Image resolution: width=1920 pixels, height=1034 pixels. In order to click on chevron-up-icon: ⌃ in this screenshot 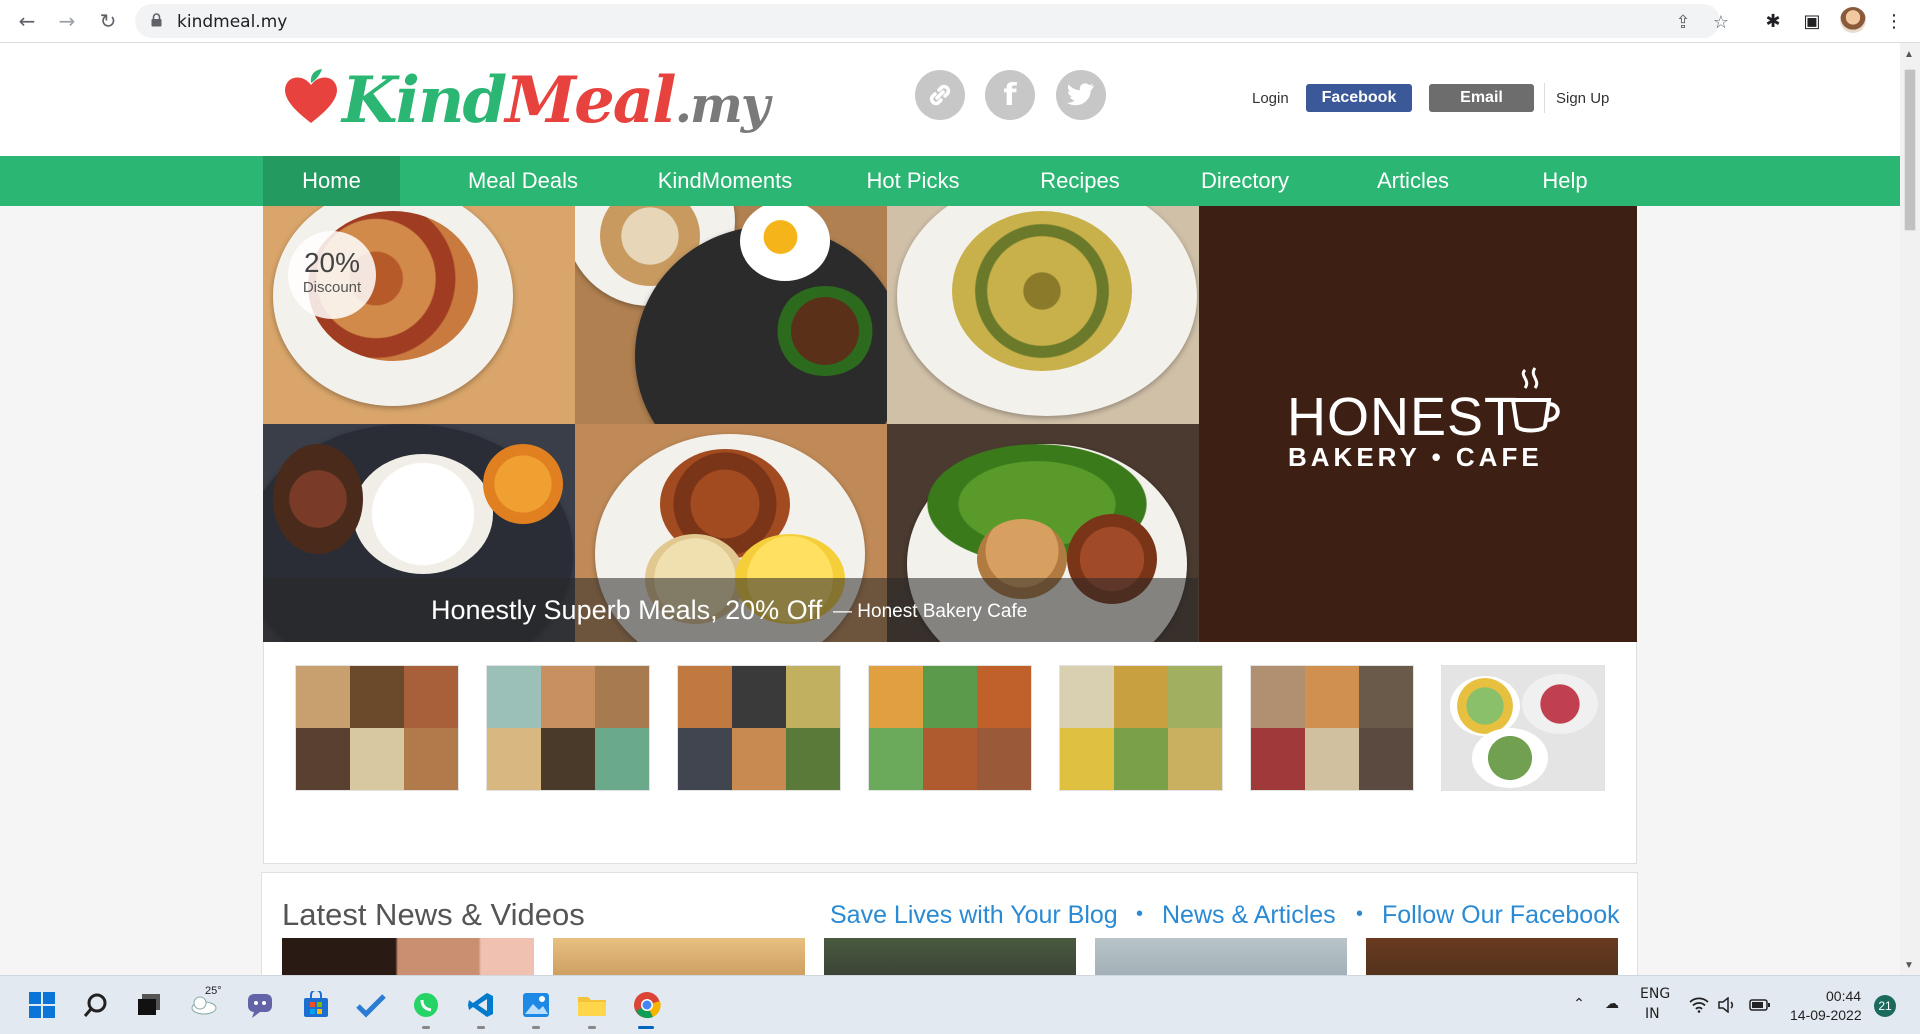, I will do `click(1579, 1004)`.